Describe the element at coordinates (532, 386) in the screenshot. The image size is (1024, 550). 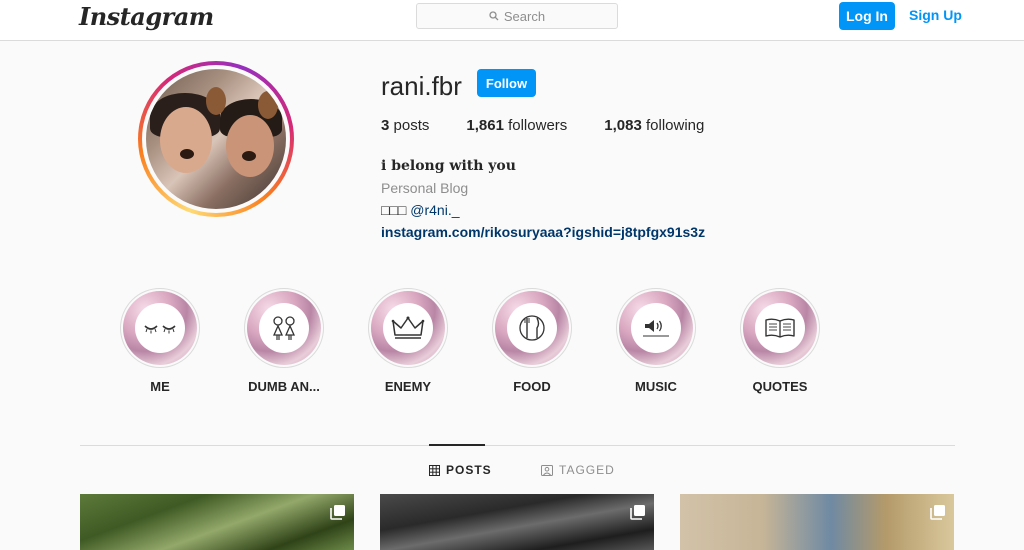
I see `highlight-label: FOOD` at that location.